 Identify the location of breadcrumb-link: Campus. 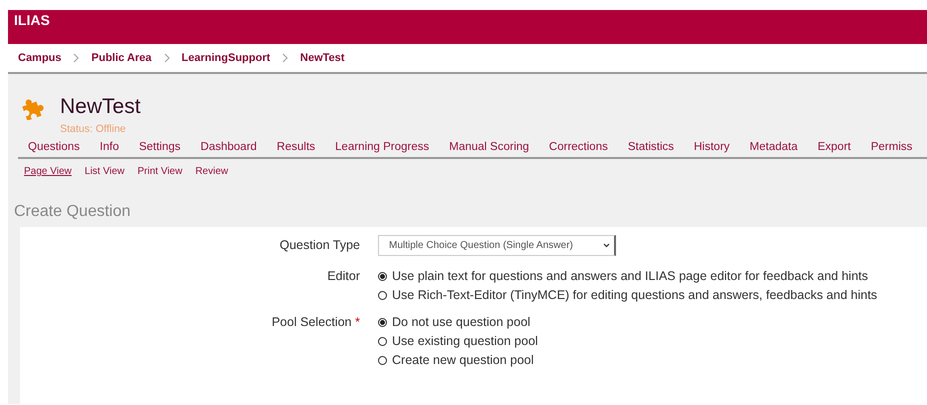
(40, 58).